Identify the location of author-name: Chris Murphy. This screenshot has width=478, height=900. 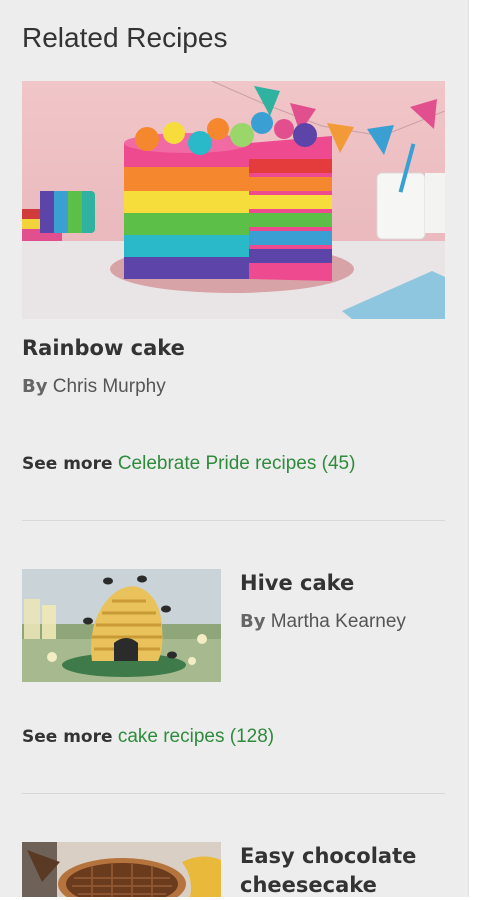
(109, 386).